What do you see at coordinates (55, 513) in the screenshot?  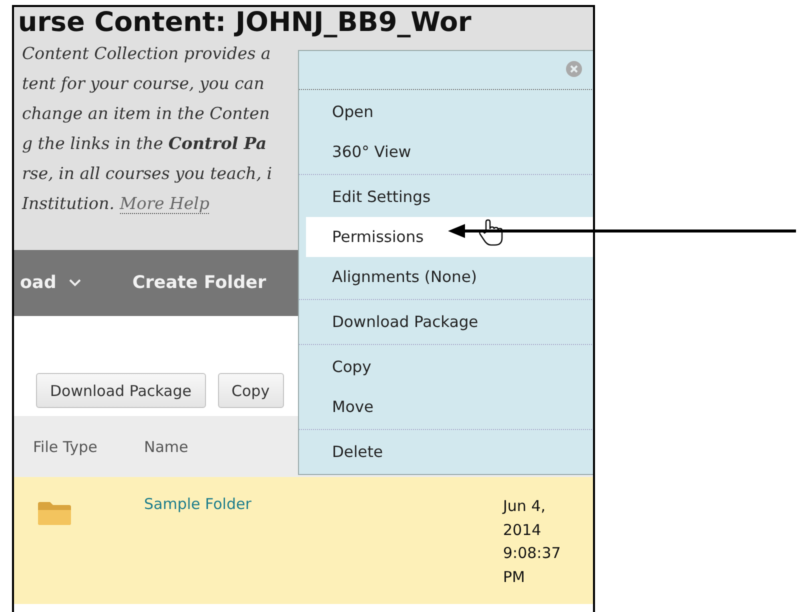 I see `folder-icon` at bounding box center [55, 513].